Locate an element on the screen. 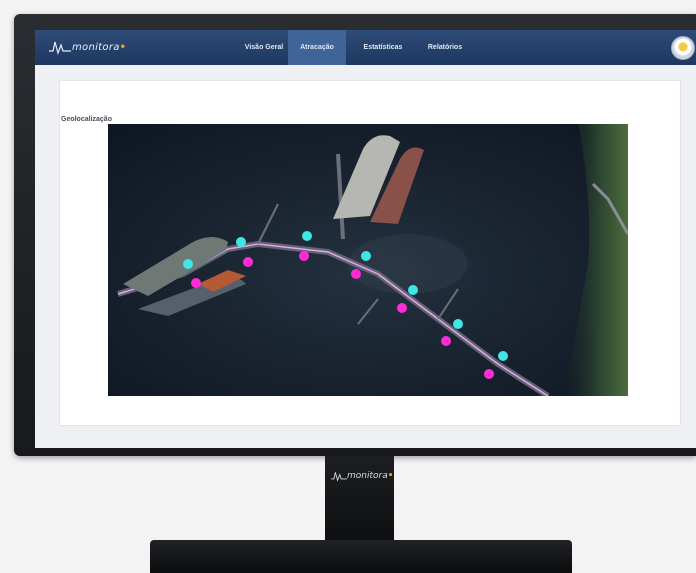 The height and width of the screenshot is (573, 696). nav-item-relatorios: Relatórios is located at coordinates (445, 47).